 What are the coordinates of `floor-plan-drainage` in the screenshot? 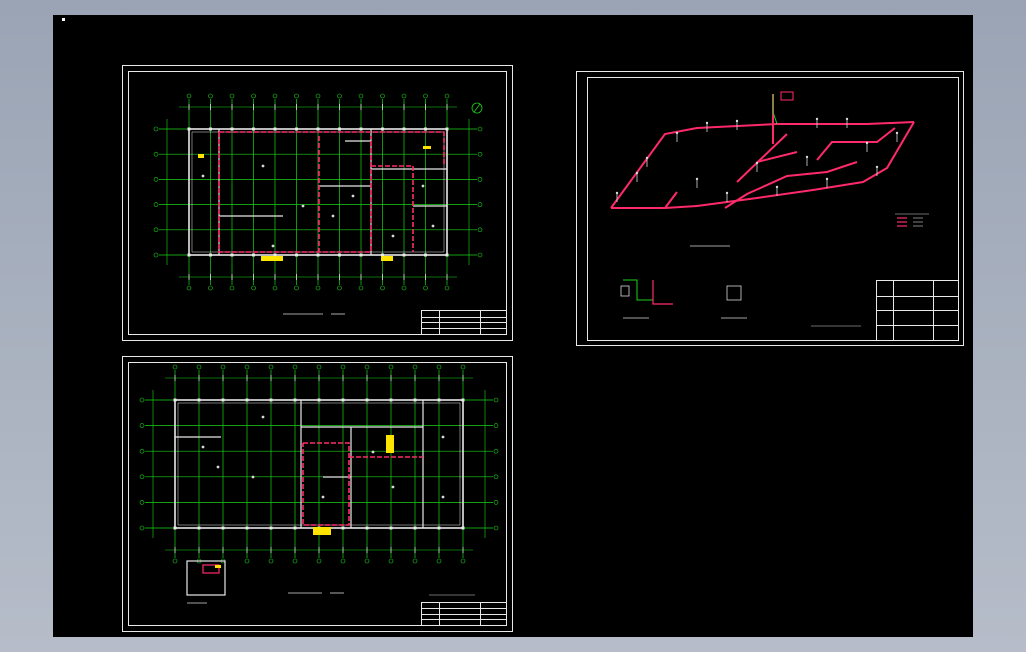 It's located at (318, 204).